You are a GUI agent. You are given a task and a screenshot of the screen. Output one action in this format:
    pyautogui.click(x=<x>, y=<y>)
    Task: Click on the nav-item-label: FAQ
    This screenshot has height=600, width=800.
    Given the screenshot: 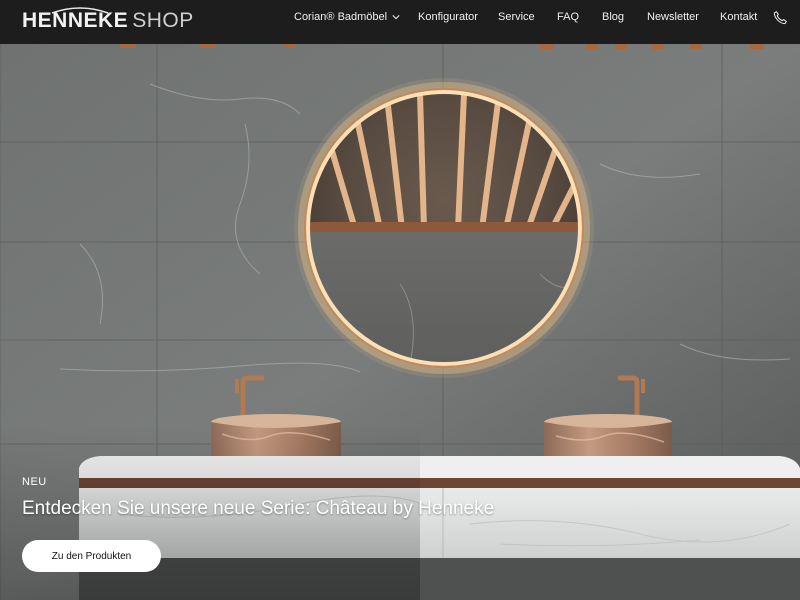 What is the action you would take?
    pyautogui.click(x=568, y=17)
    